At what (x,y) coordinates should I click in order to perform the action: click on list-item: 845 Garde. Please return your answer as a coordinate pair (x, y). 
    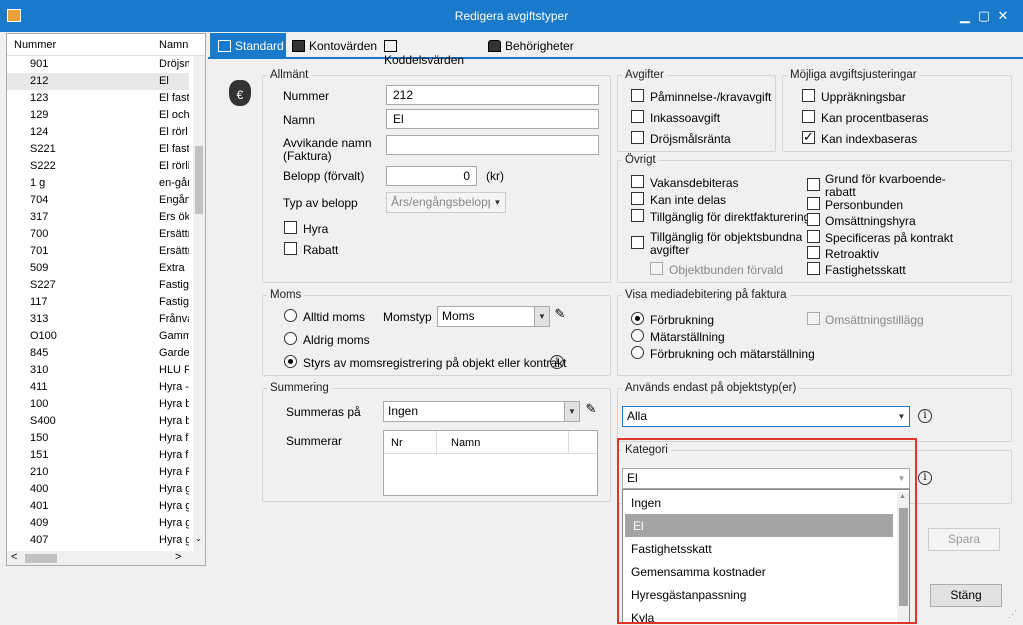
    Looking at the image, I should click on (98, 353).